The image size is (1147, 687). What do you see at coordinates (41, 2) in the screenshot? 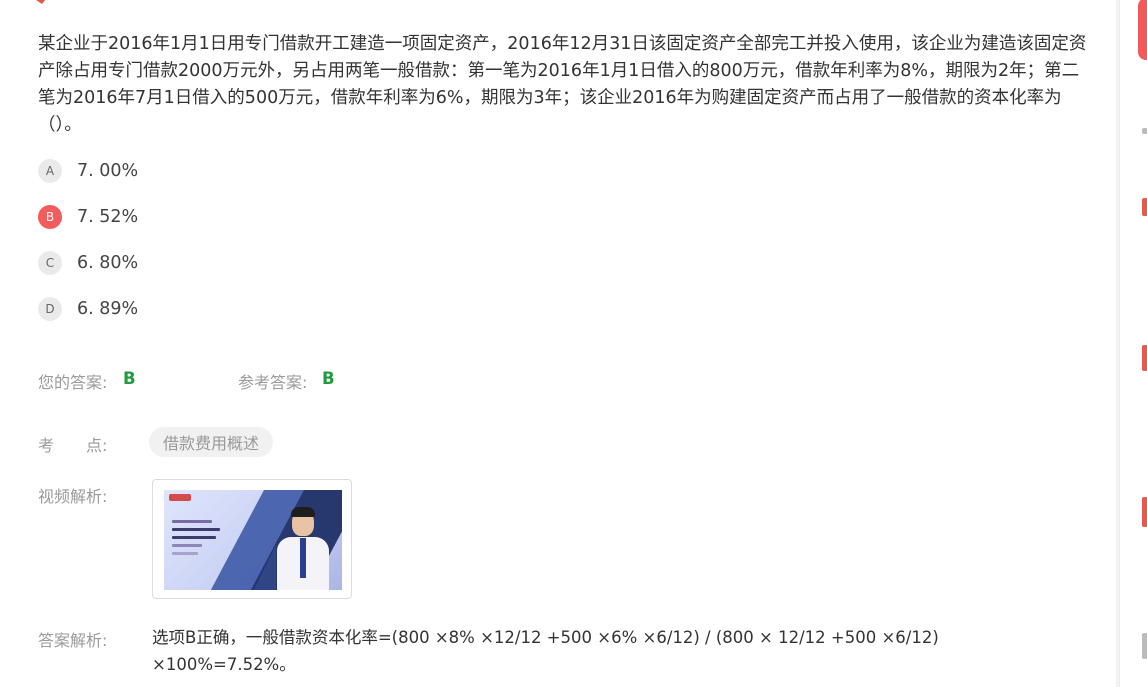
I see `red-triangle-icon` at bounding box center [41, 2].